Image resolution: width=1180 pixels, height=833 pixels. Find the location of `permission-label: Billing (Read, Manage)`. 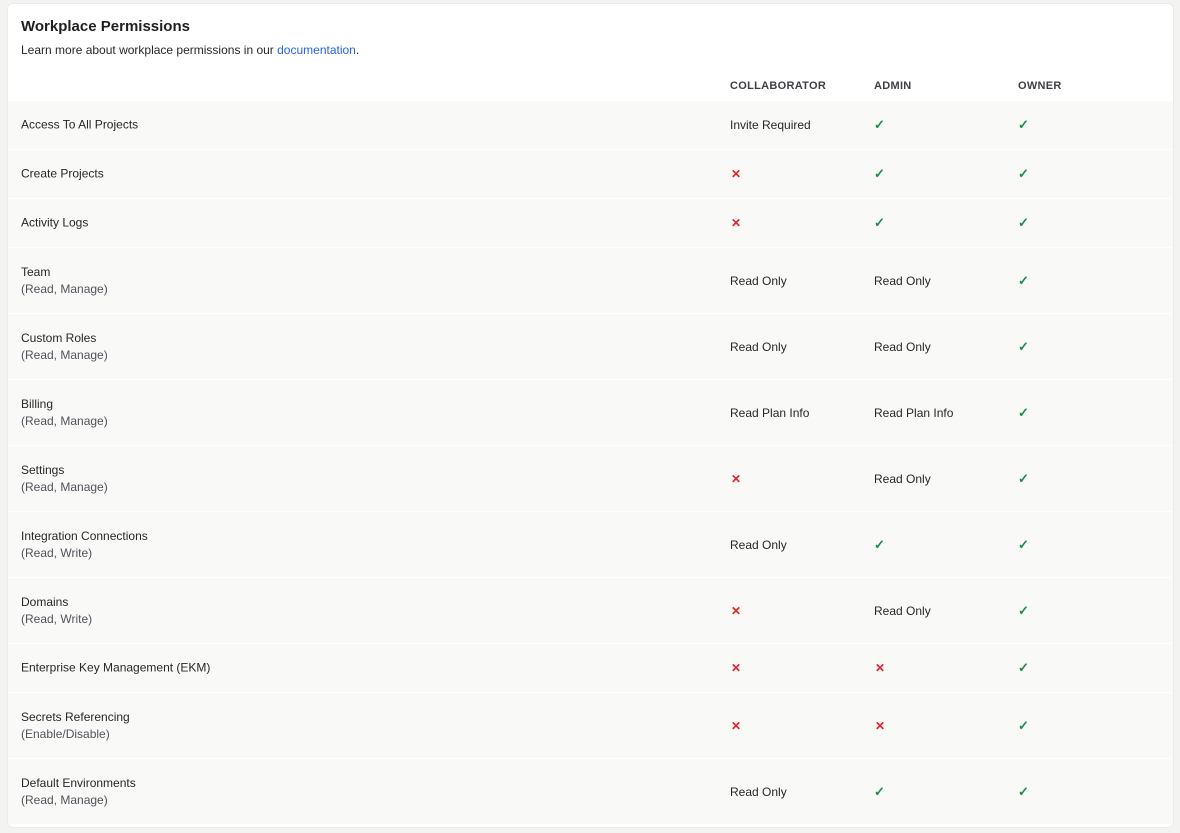

permission-label: Billing (Read, Manage) is located at coordinates (64, 413).